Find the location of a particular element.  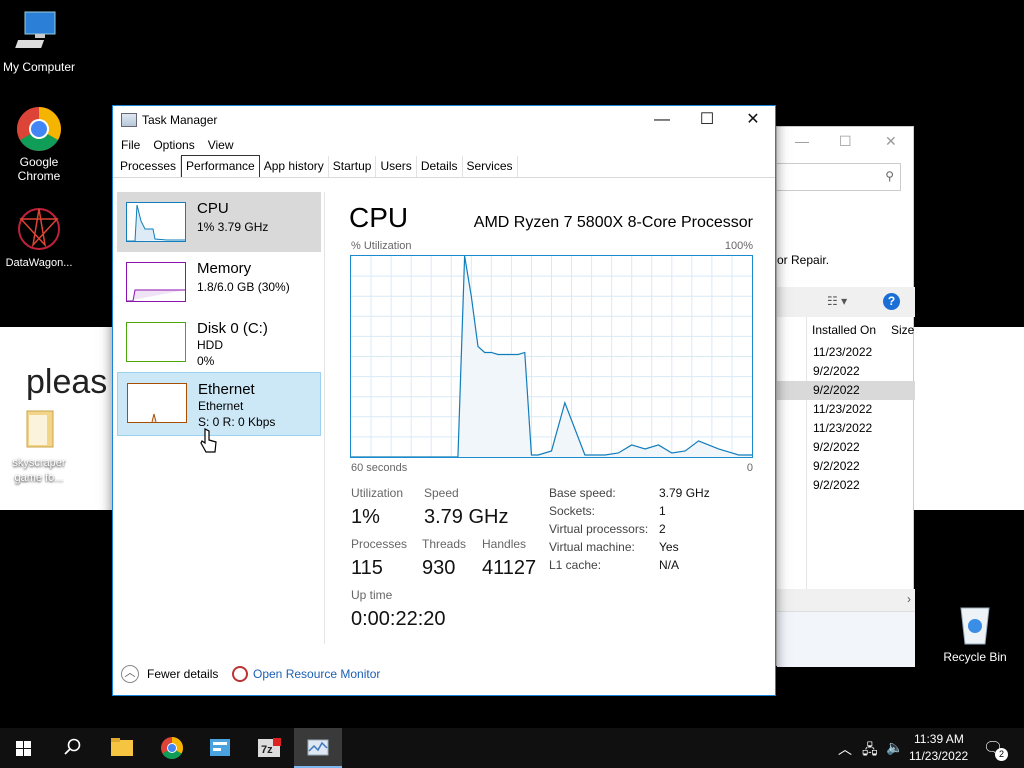

panel-heading: CPU is located at coordinates (379, 217).